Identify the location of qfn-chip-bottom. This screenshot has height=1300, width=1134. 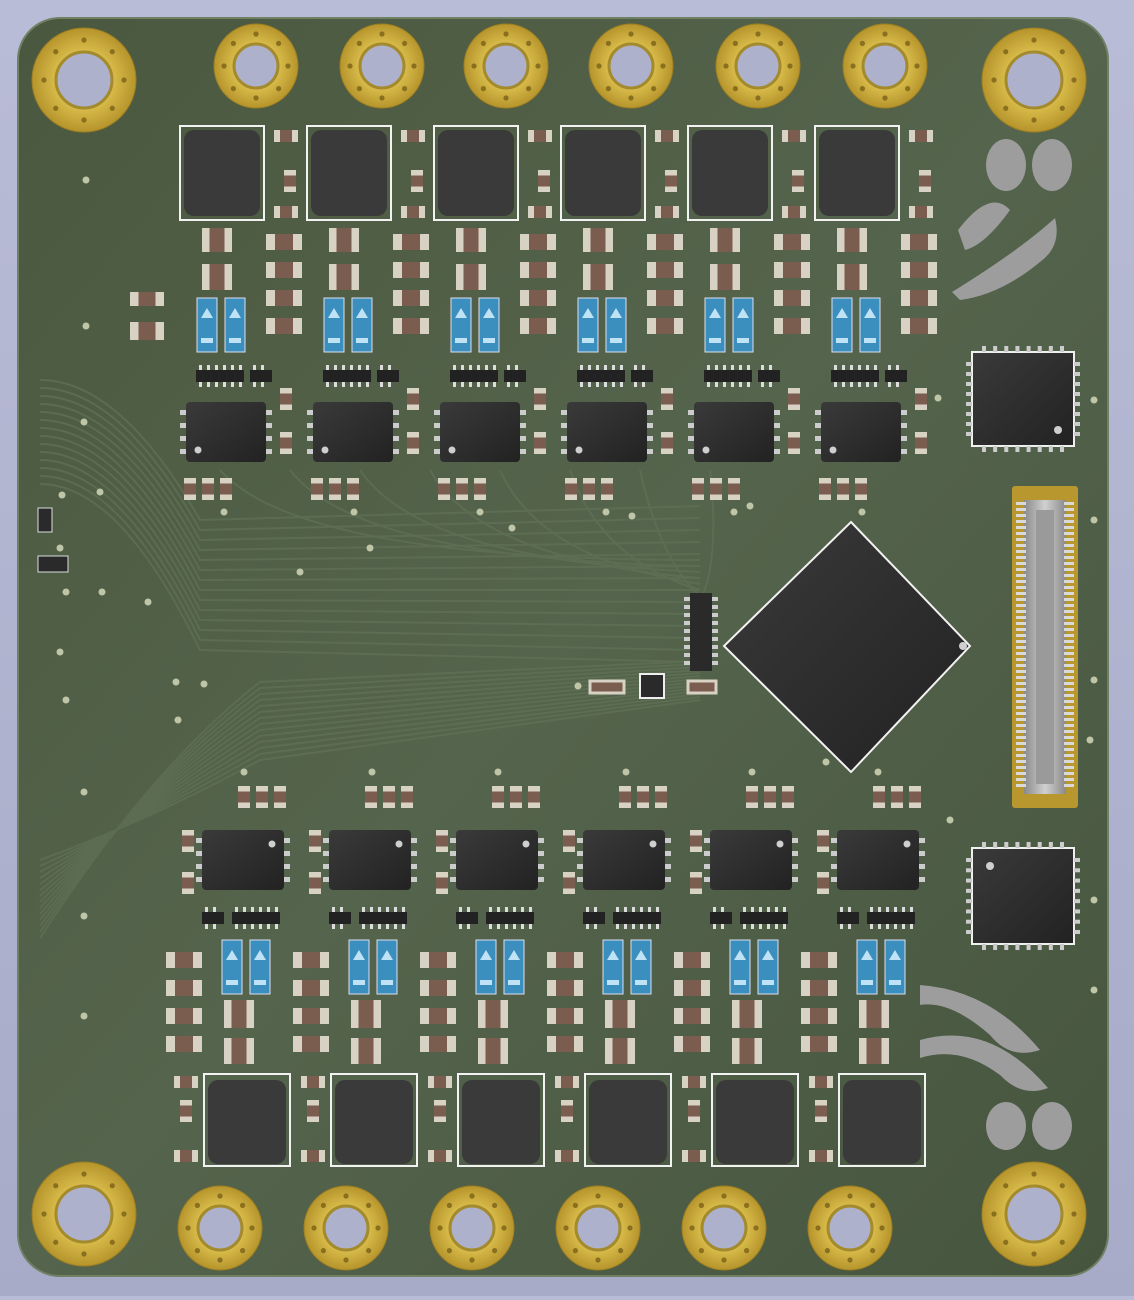
(1023, 896).